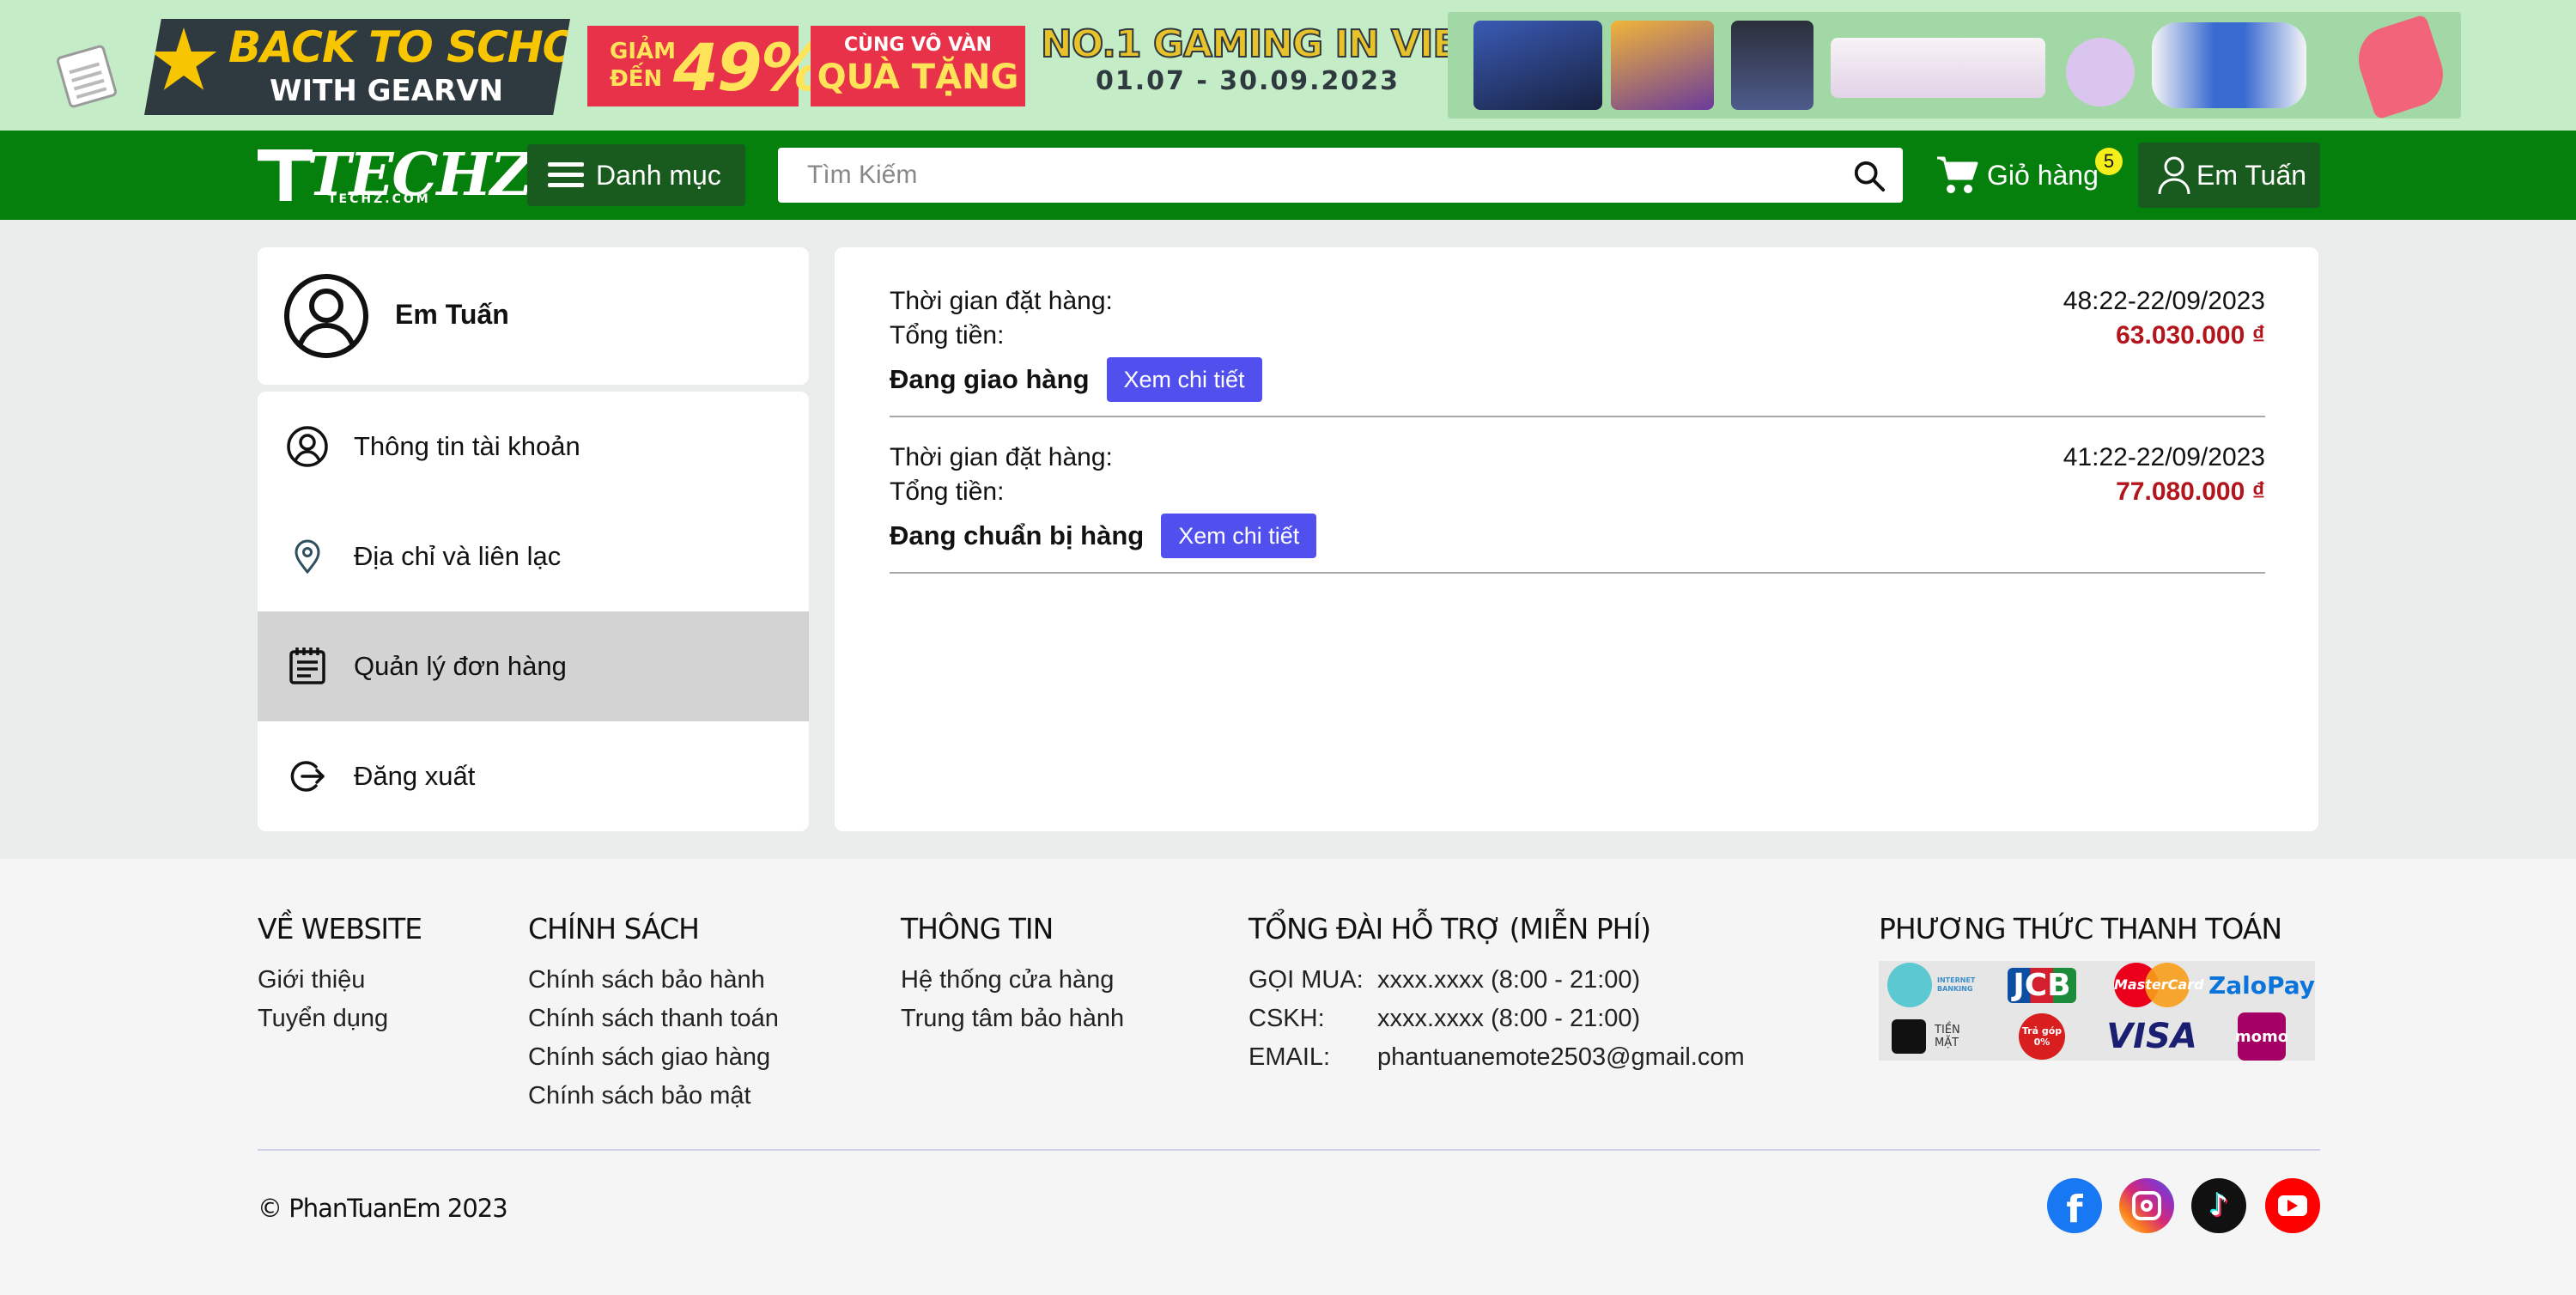 This screenshot has height=1295, width=2576. I want to click on search-input, so click(1306, 175).